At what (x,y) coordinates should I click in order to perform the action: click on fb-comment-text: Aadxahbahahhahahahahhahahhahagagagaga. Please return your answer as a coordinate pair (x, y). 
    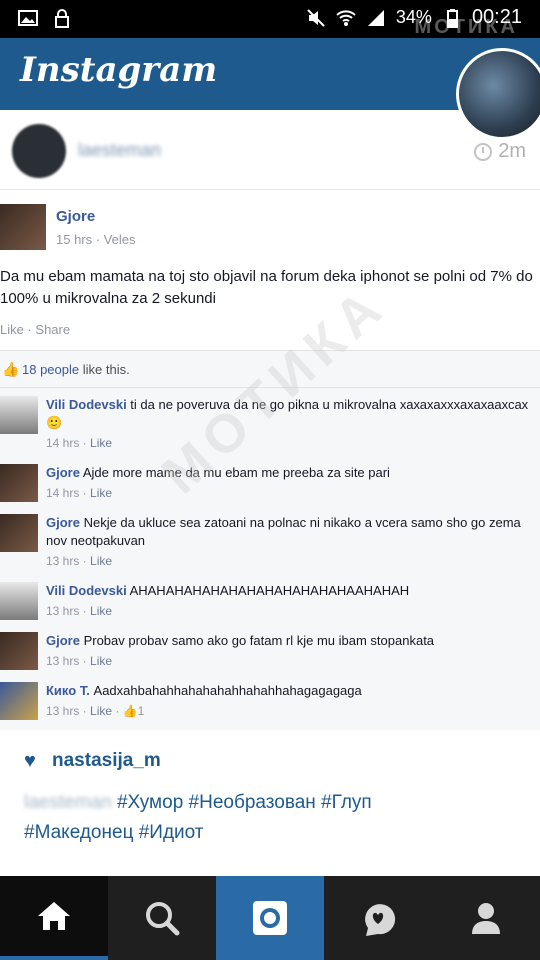
    Looking at the image, I should click on (225, 690).